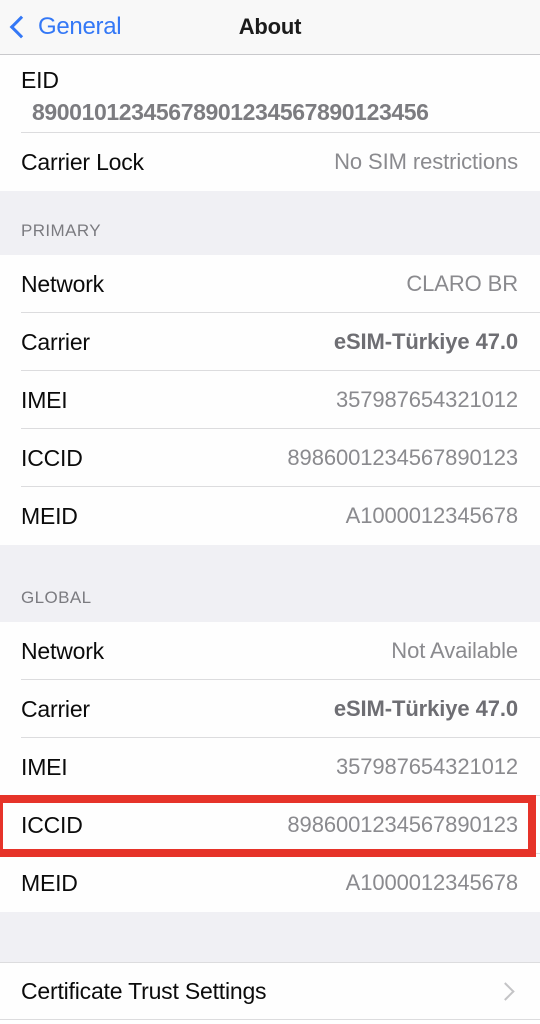 Image resolution: width=540 pixels, height=1024 pixels. I want to click on global-row-imei-label: IMEI, so click(44, 766).